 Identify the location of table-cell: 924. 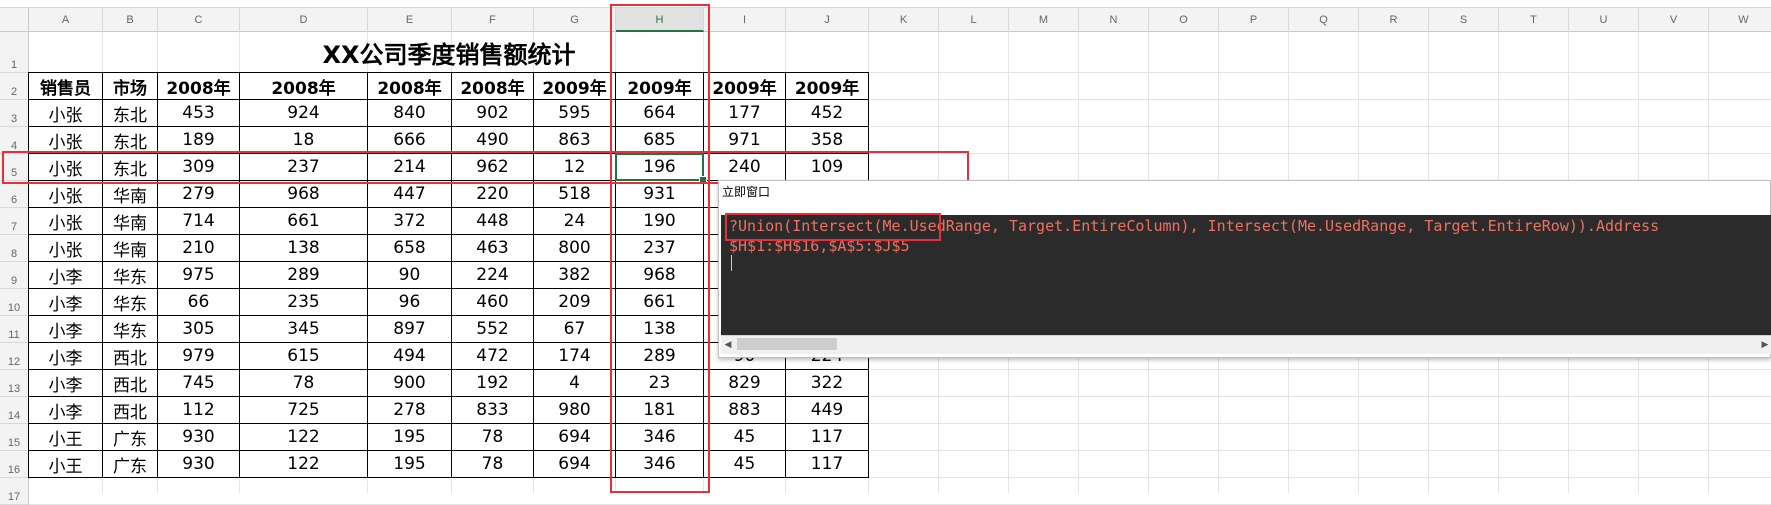
(304, 113).